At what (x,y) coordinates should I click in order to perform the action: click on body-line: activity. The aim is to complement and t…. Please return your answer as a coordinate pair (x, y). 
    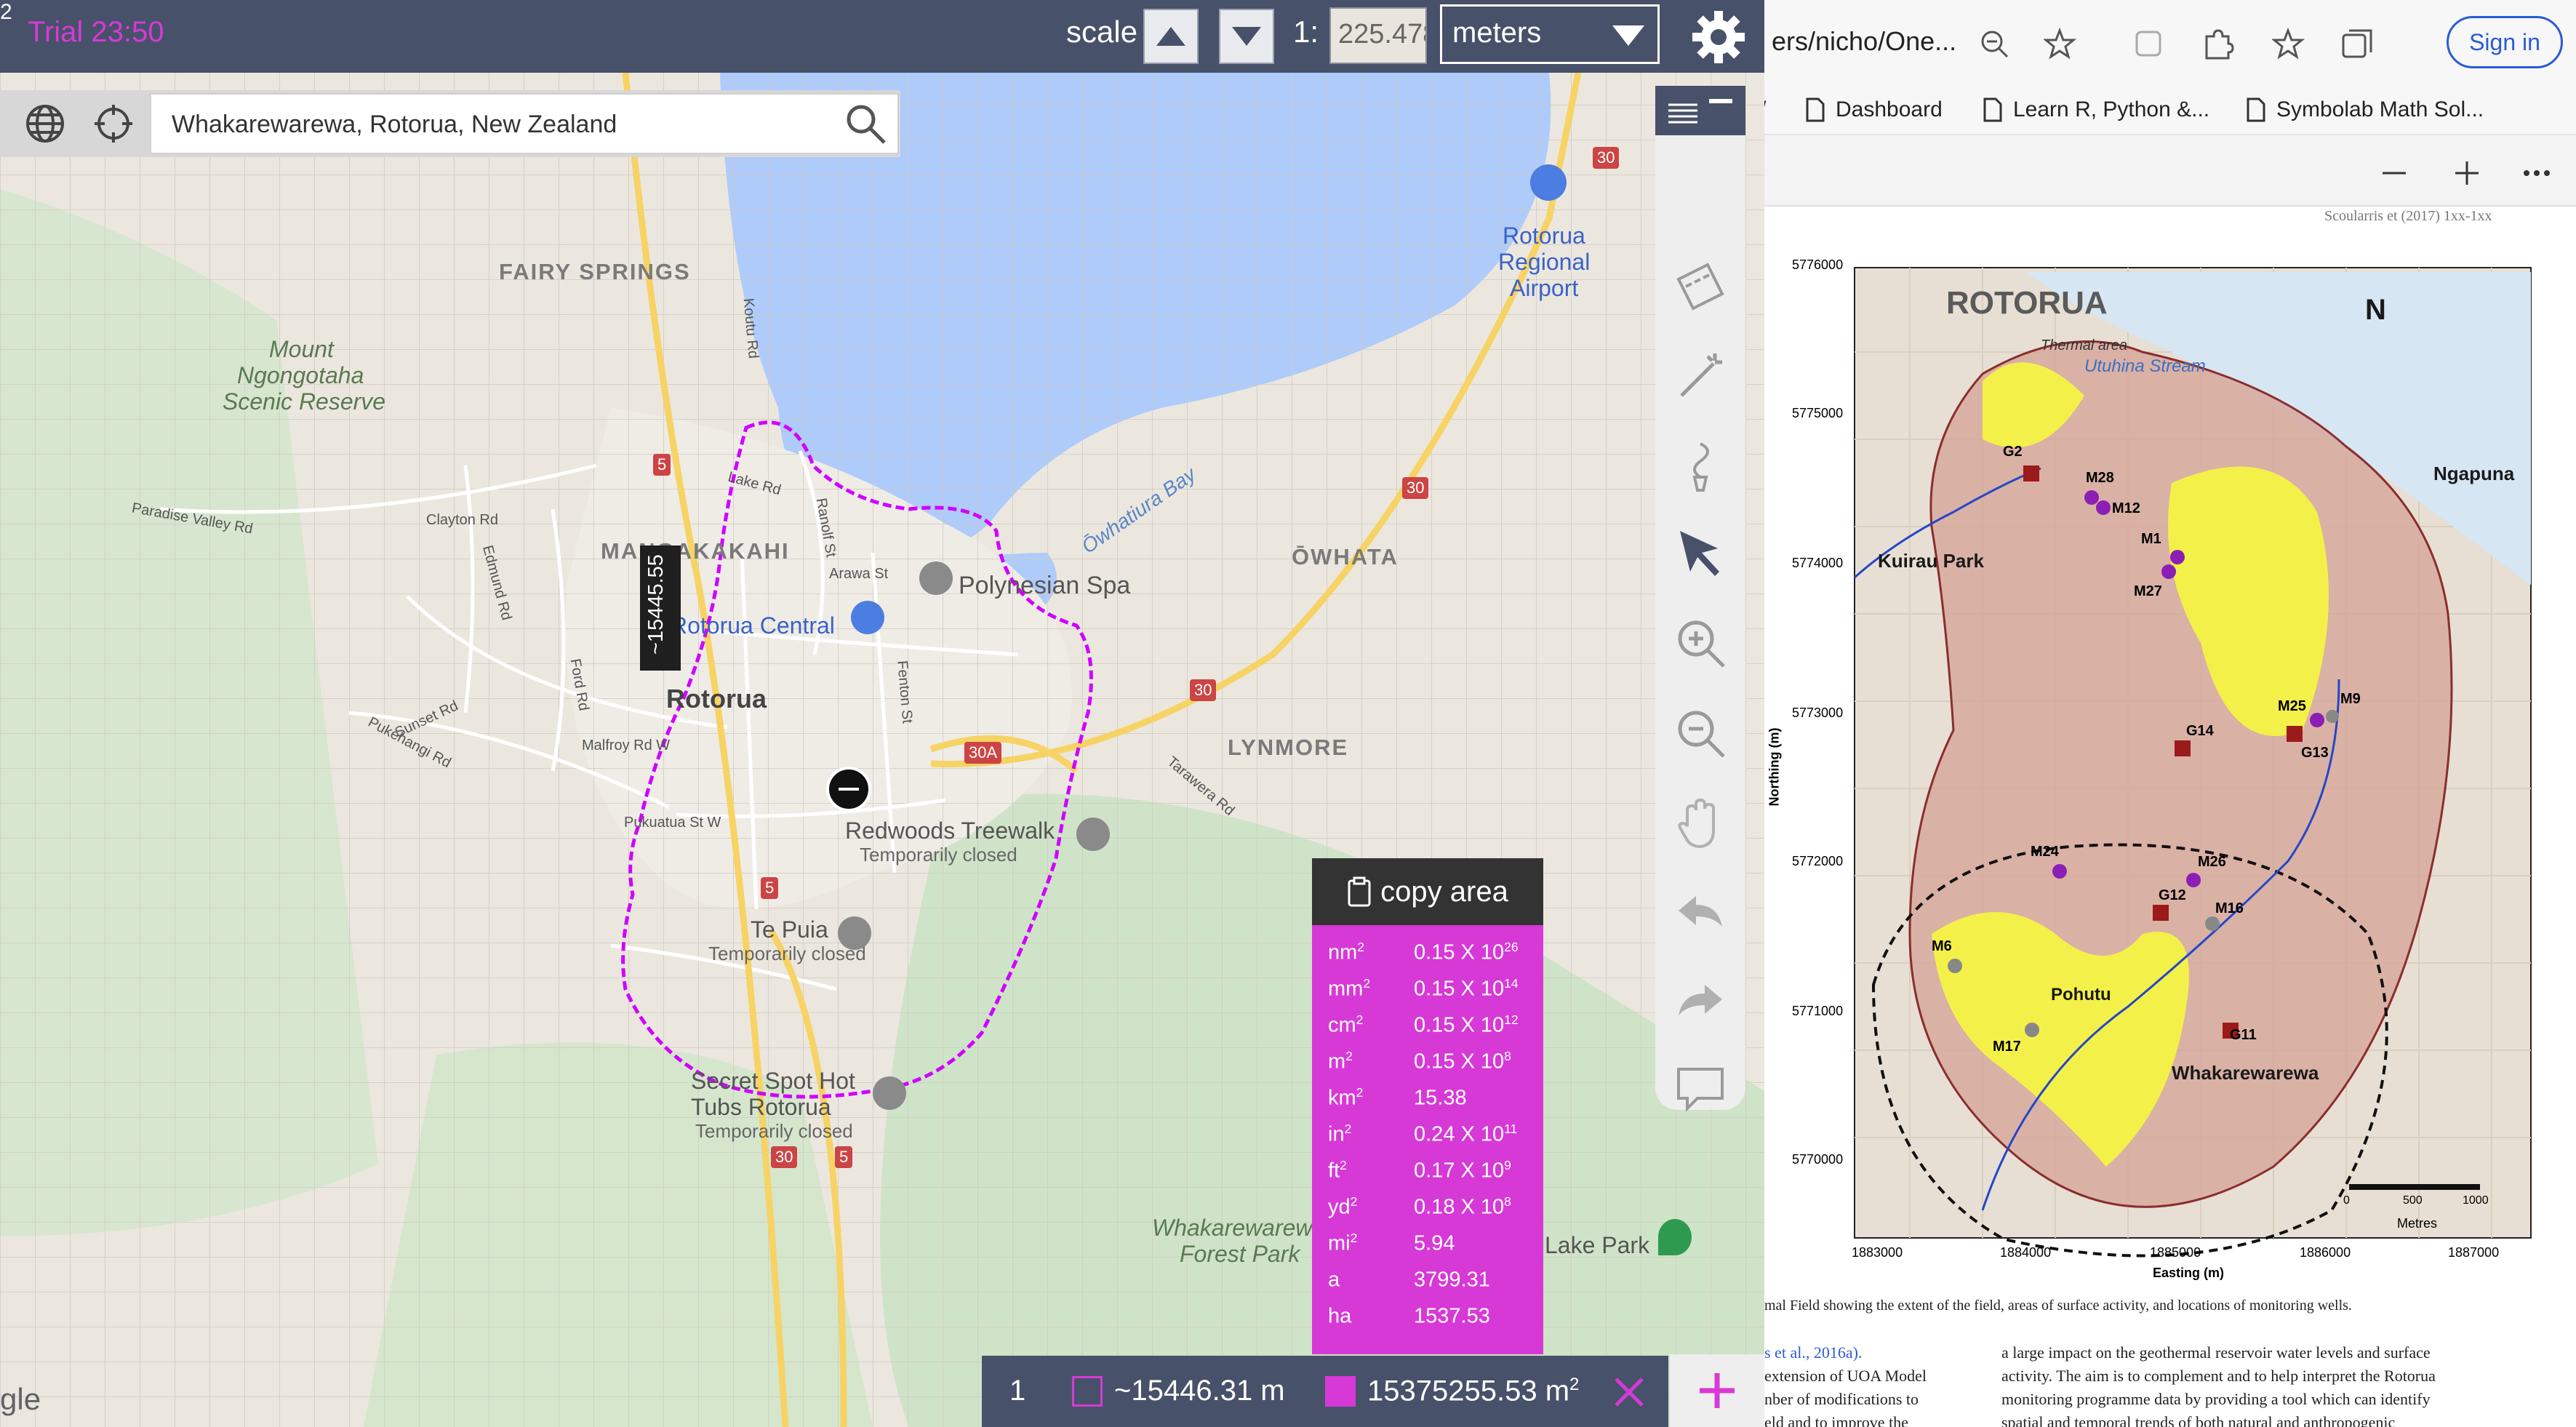
    Looking at the image, I should click on (2218, 1376).